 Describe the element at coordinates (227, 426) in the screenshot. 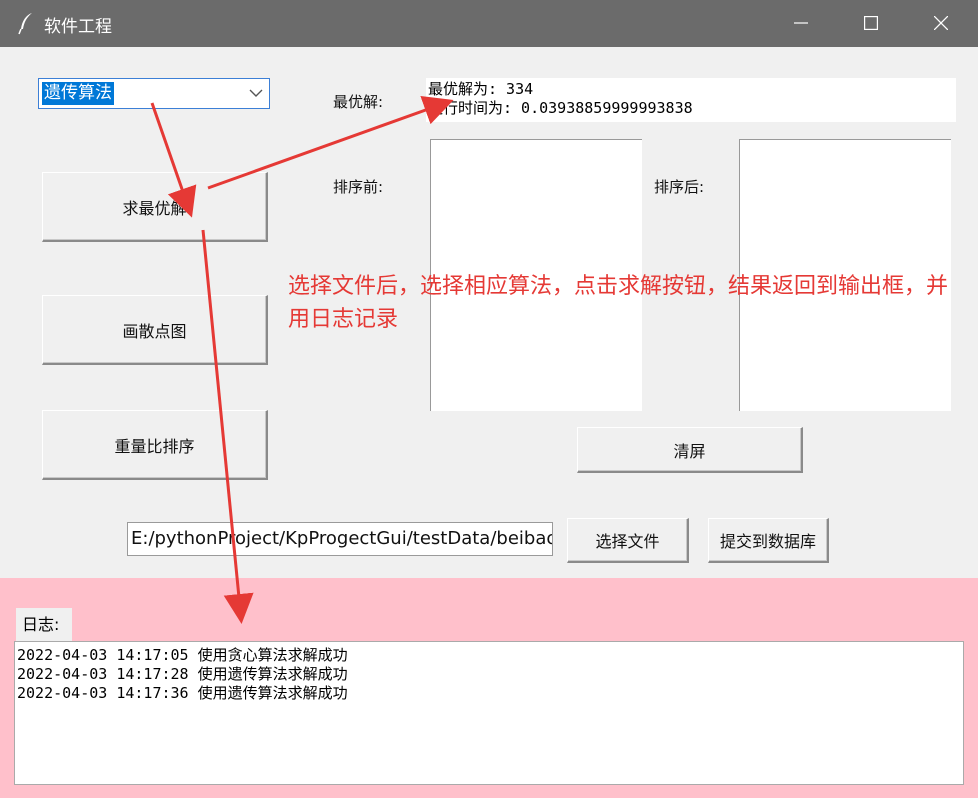

I see `arrow-solve-to-log` at that location.